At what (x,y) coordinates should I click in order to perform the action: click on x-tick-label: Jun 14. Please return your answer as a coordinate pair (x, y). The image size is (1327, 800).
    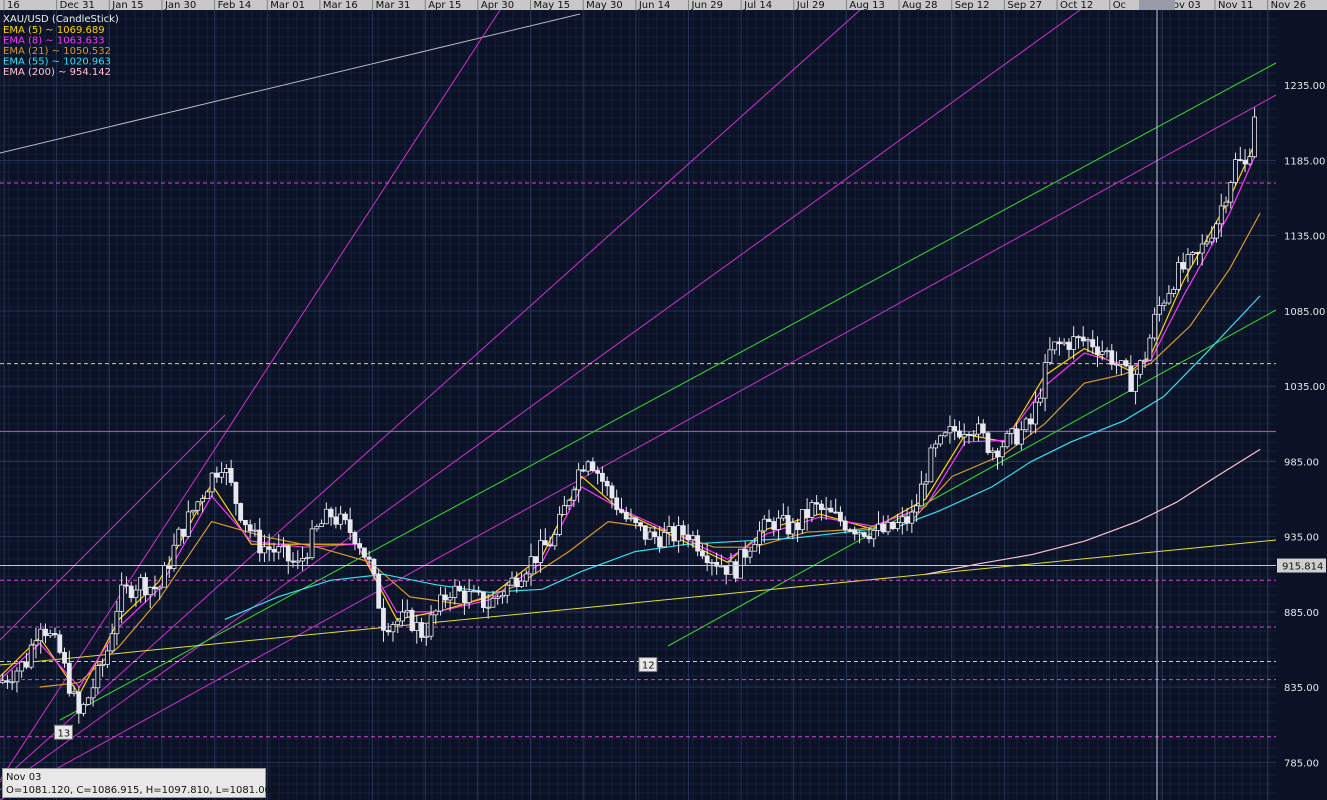
    Looking at the image, I should click on (654, 5).